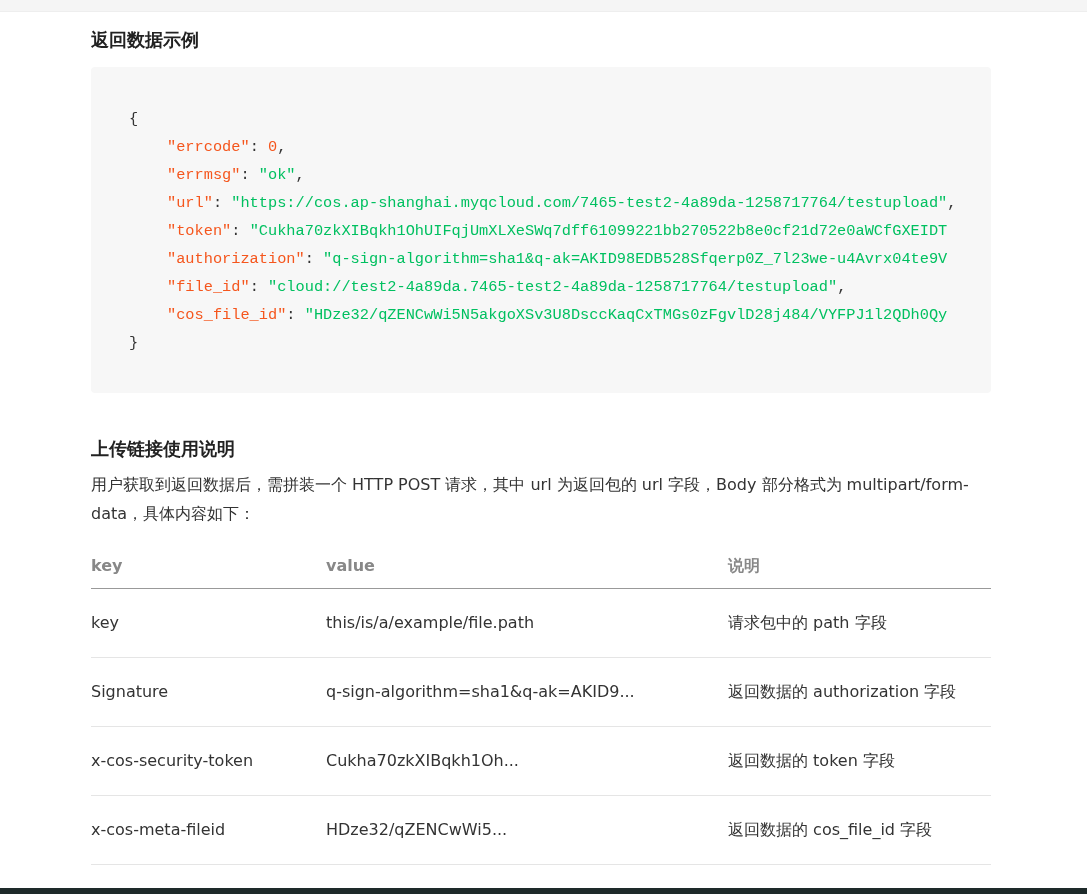 The height and width of the screenshot is (894, 1087). What do you see at coordinates (134, 119) in the screenshot?
I see `code-line: {` at bounding box center [134, 119].